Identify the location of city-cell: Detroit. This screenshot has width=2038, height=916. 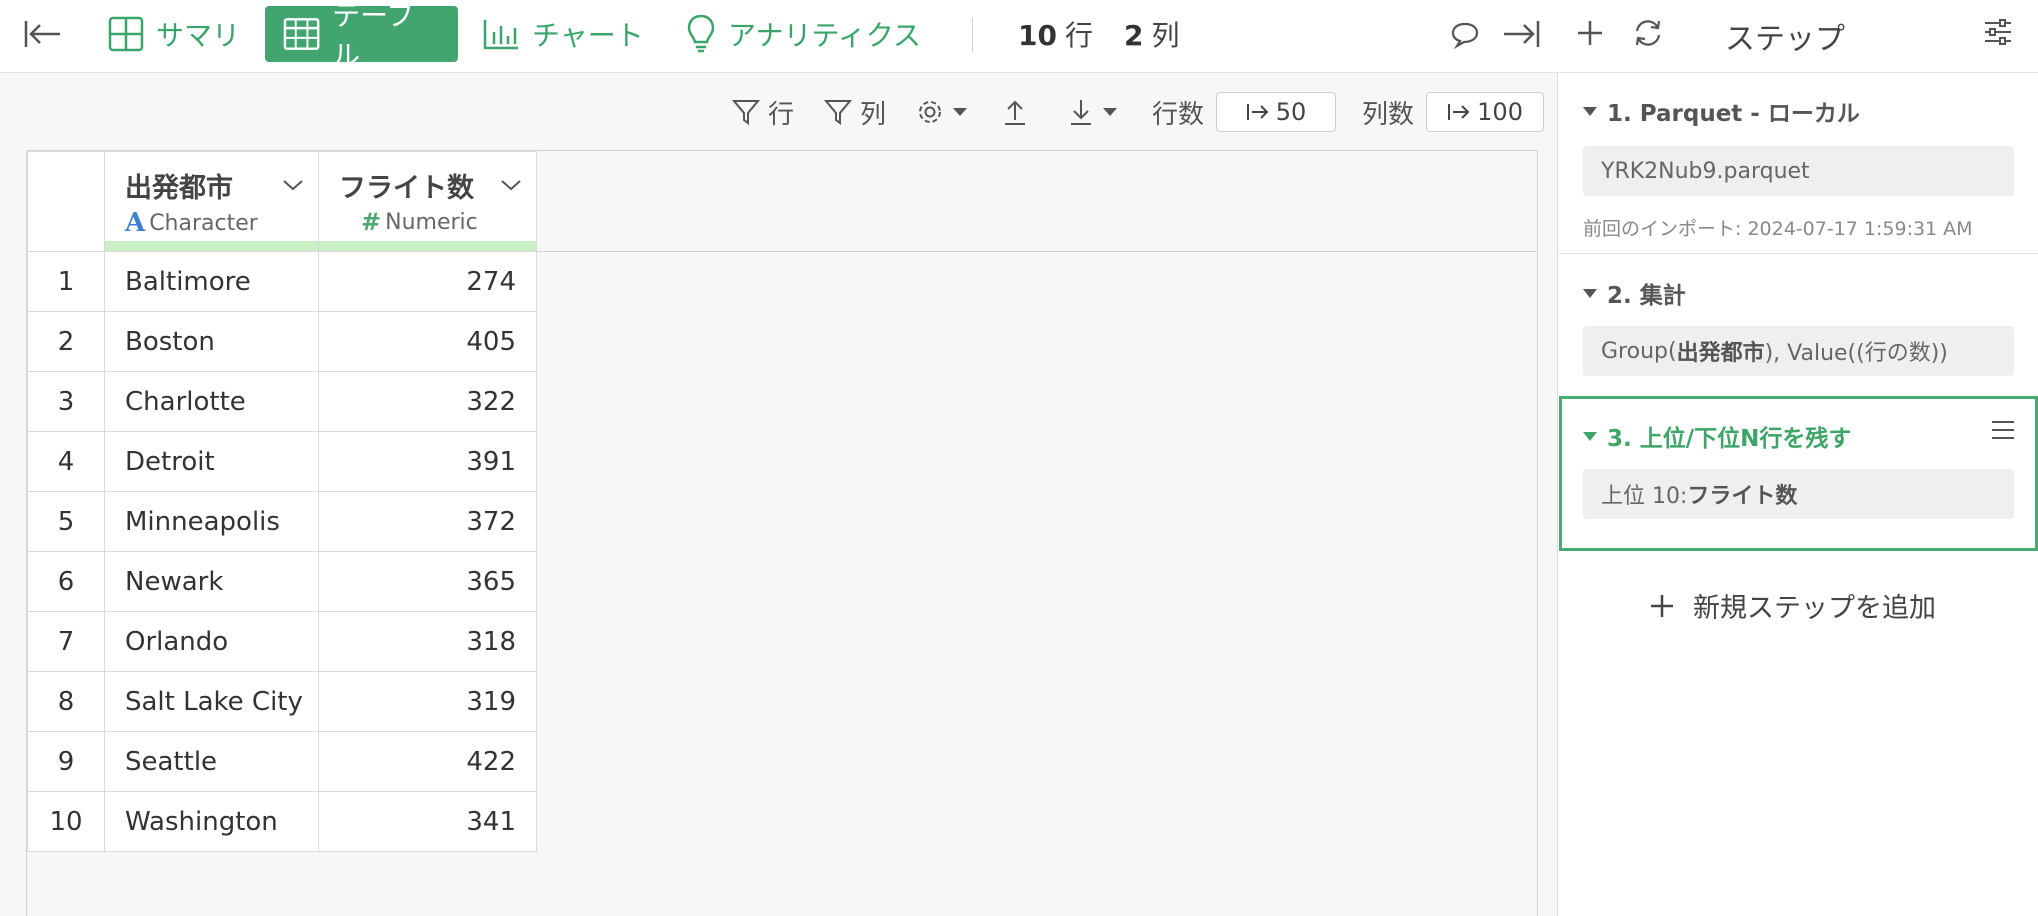
(211, 461).